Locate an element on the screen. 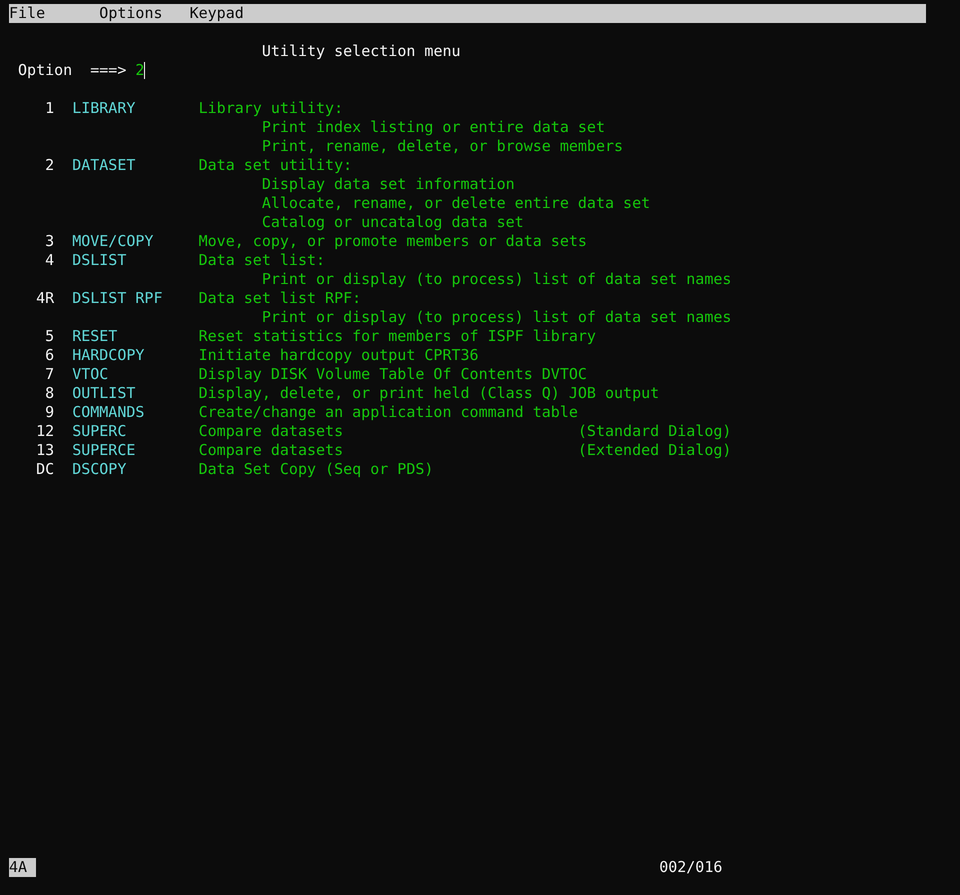 The image size is (960, 895). option-prompt-arrow: ===> is located at coordinates (108, 70).